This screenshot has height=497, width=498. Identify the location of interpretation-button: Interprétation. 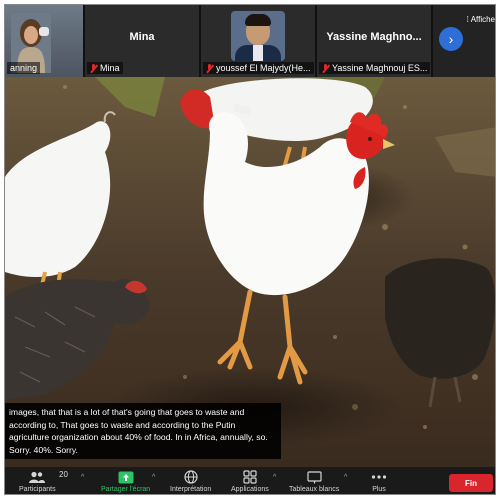
(190, 481).